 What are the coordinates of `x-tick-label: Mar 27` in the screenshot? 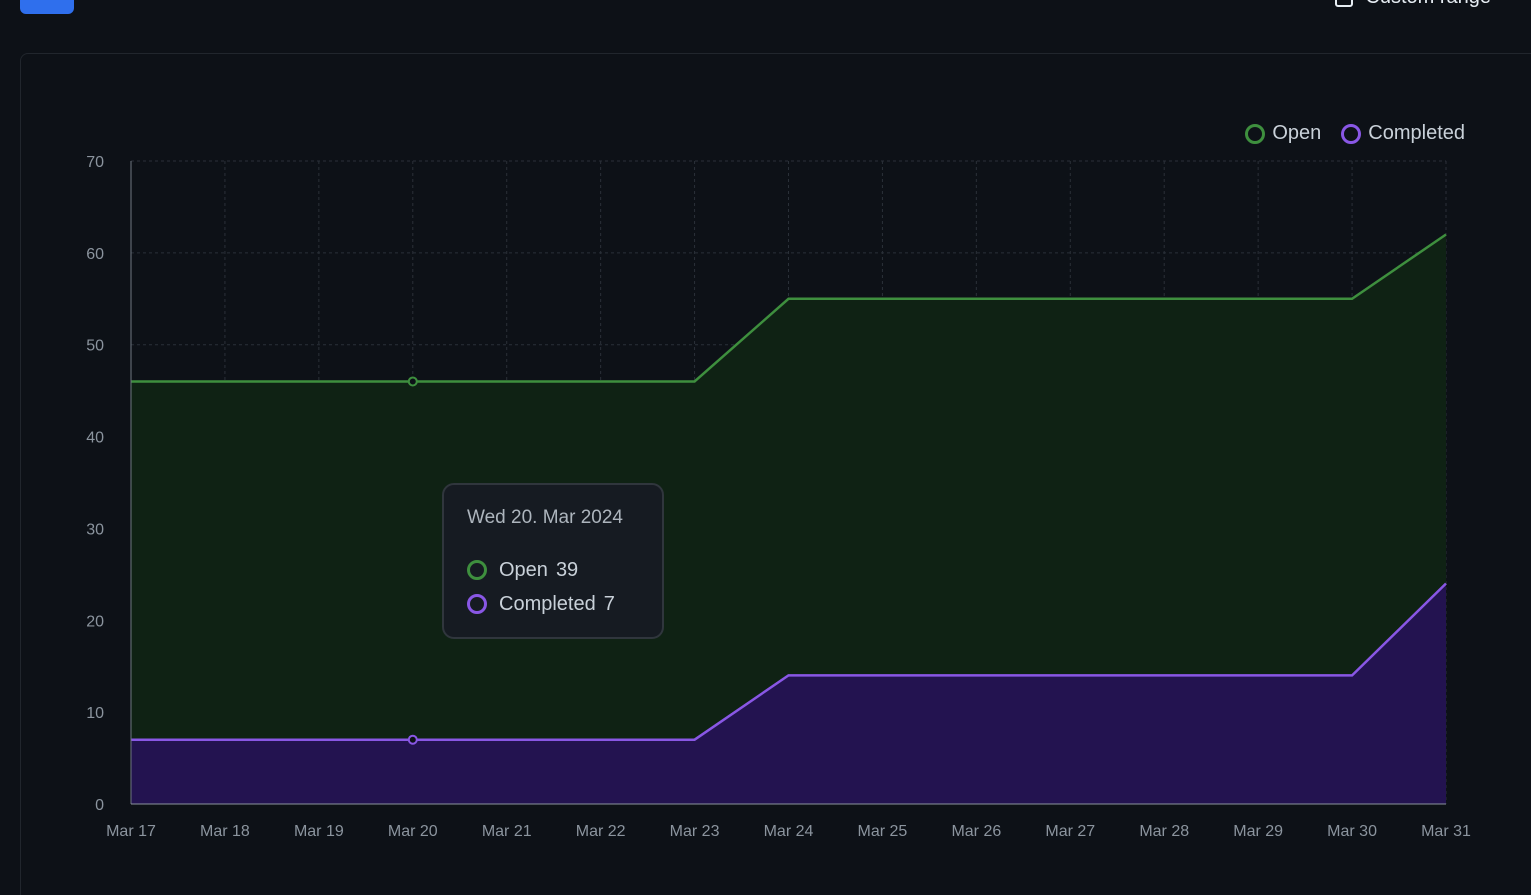 It's located at (1070, 831).